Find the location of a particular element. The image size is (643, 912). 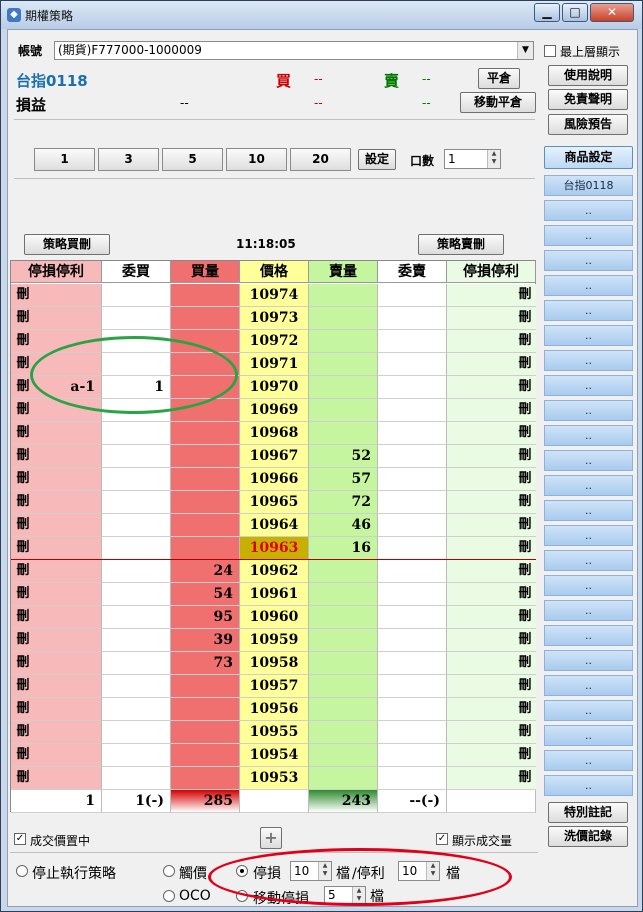

show-volume-checkbox: ✓ is located at coordinates (442, 839).